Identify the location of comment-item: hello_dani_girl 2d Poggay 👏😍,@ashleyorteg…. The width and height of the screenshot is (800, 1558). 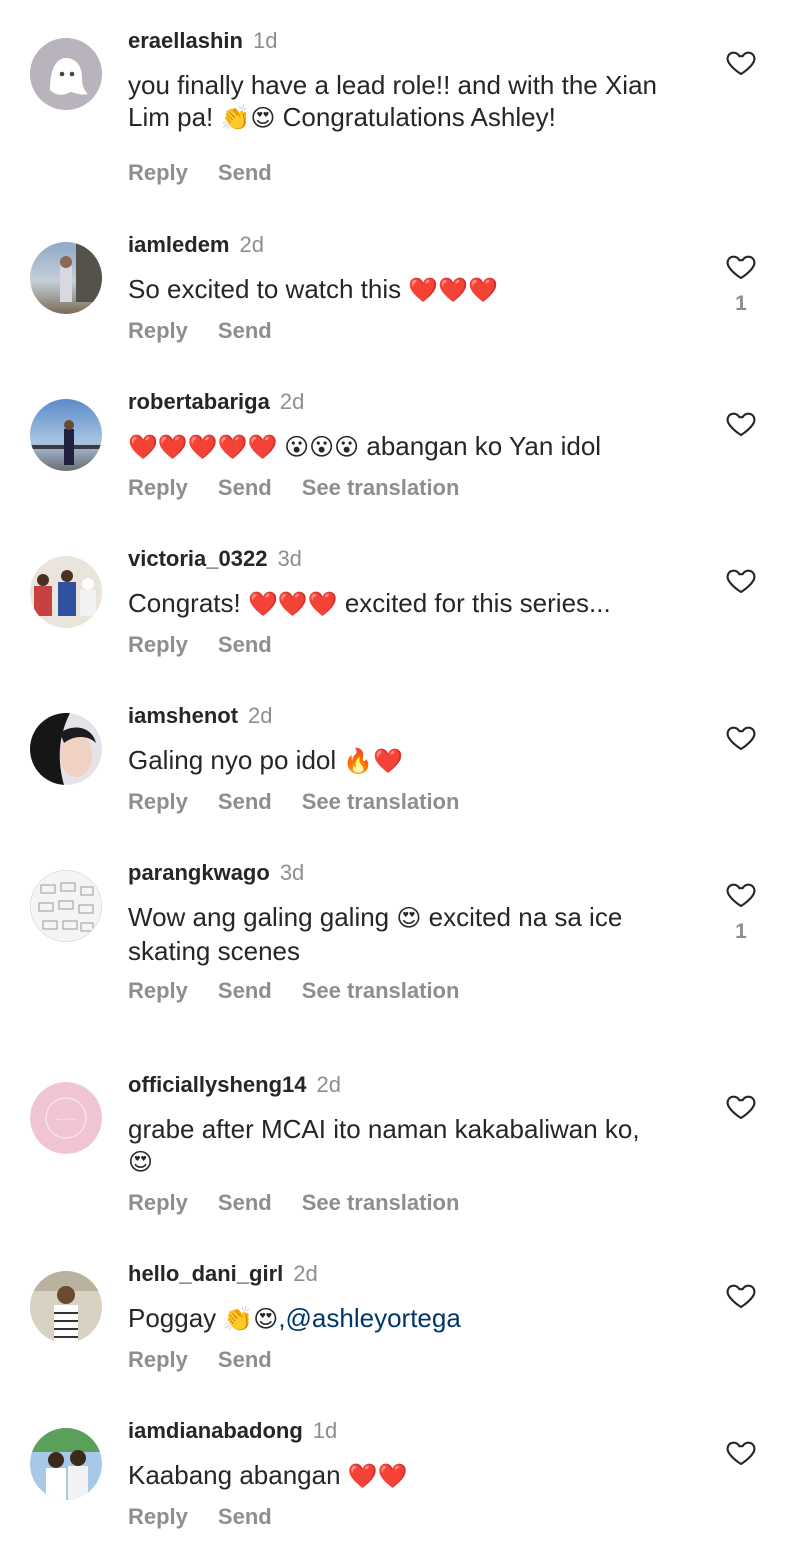
(400, 1326).